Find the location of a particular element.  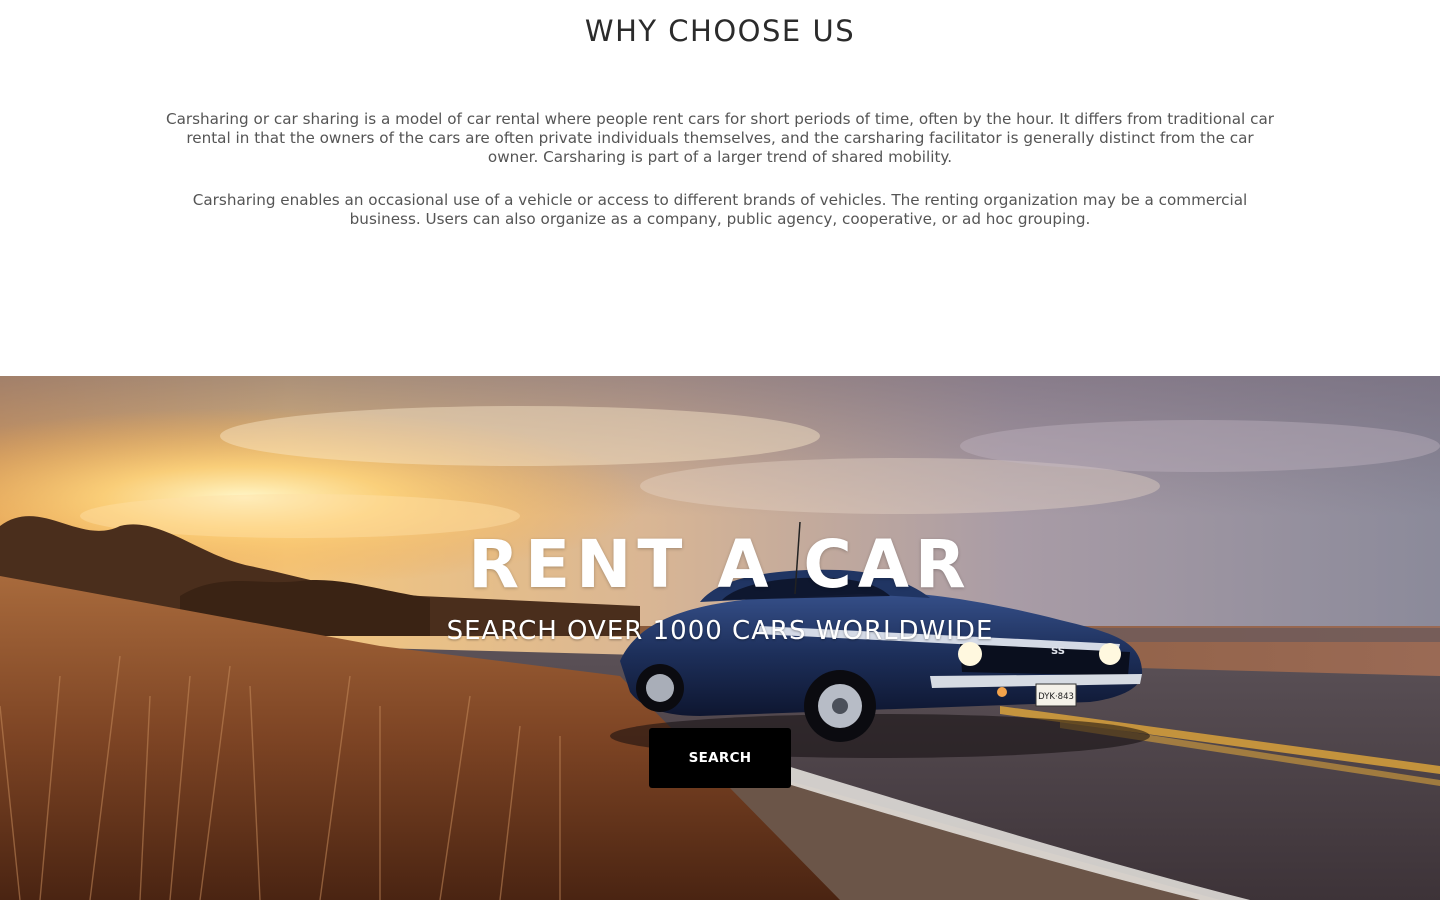

section-title: WHY CHOOSE US is located at coordinates (720, 31).